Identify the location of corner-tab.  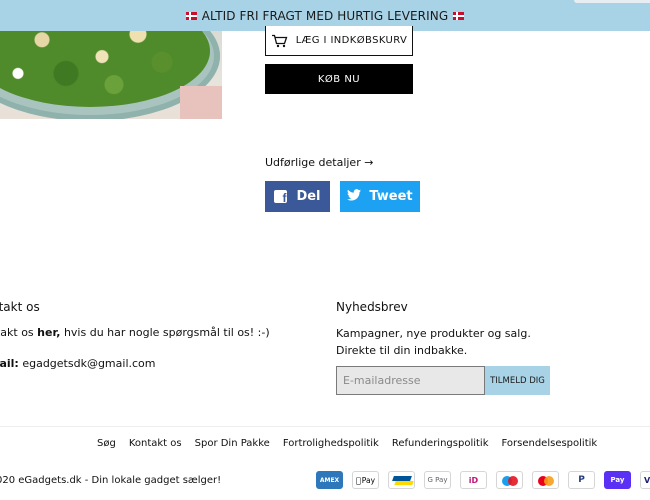
(612, 1).